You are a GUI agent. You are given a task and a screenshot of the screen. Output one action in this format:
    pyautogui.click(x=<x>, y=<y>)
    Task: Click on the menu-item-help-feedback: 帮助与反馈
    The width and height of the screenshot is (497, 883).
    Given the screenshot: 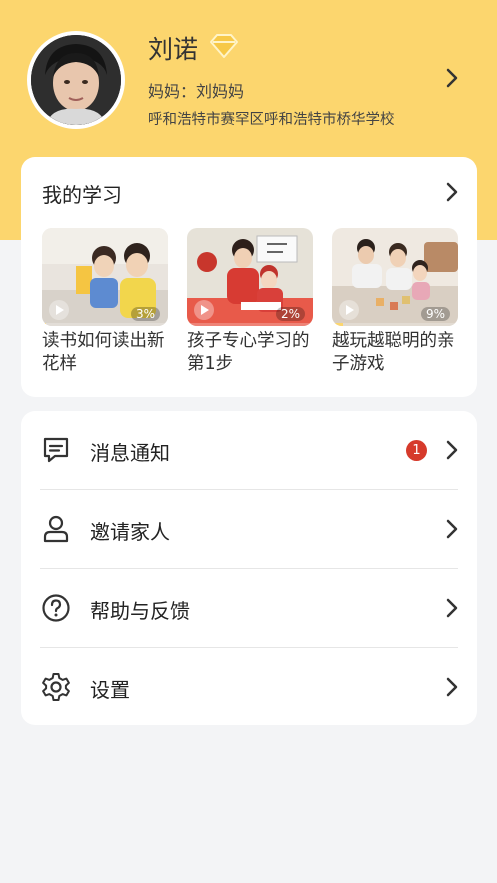 What is the action you would take?
    pyautogui.click(x=249, y=608)
    